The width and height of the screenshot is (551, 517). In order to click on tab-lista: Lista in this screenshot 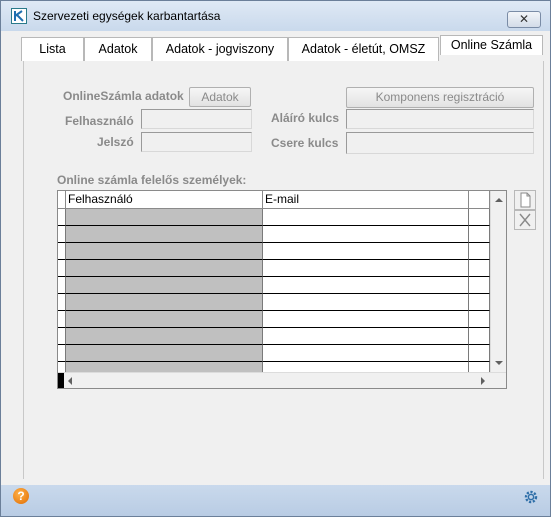, I will do `click(52, 49)`.